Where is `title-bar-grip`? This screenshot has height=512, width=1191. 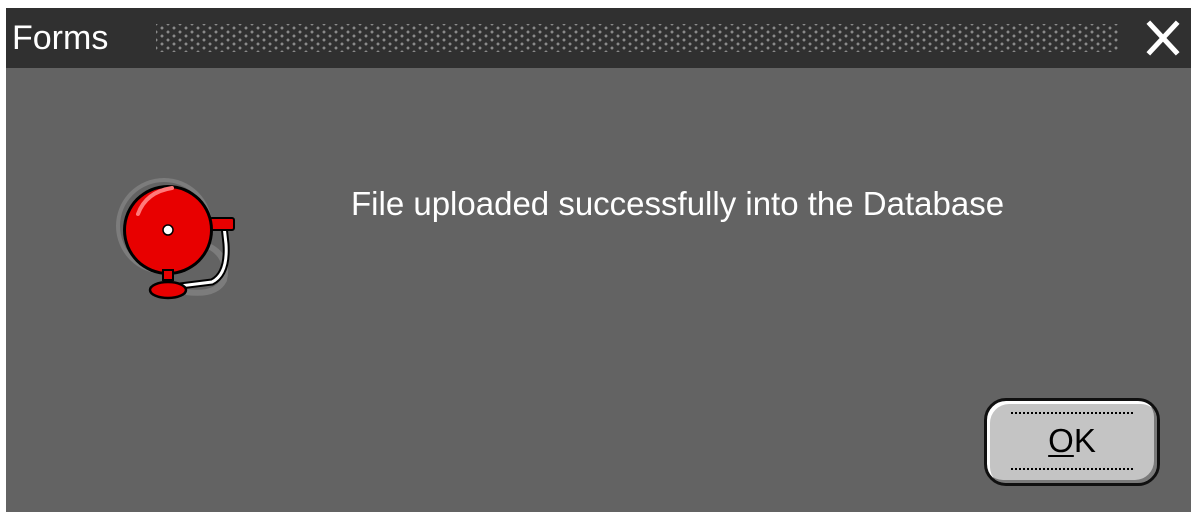
title-bar-grip is located at coordinates (638, 38).